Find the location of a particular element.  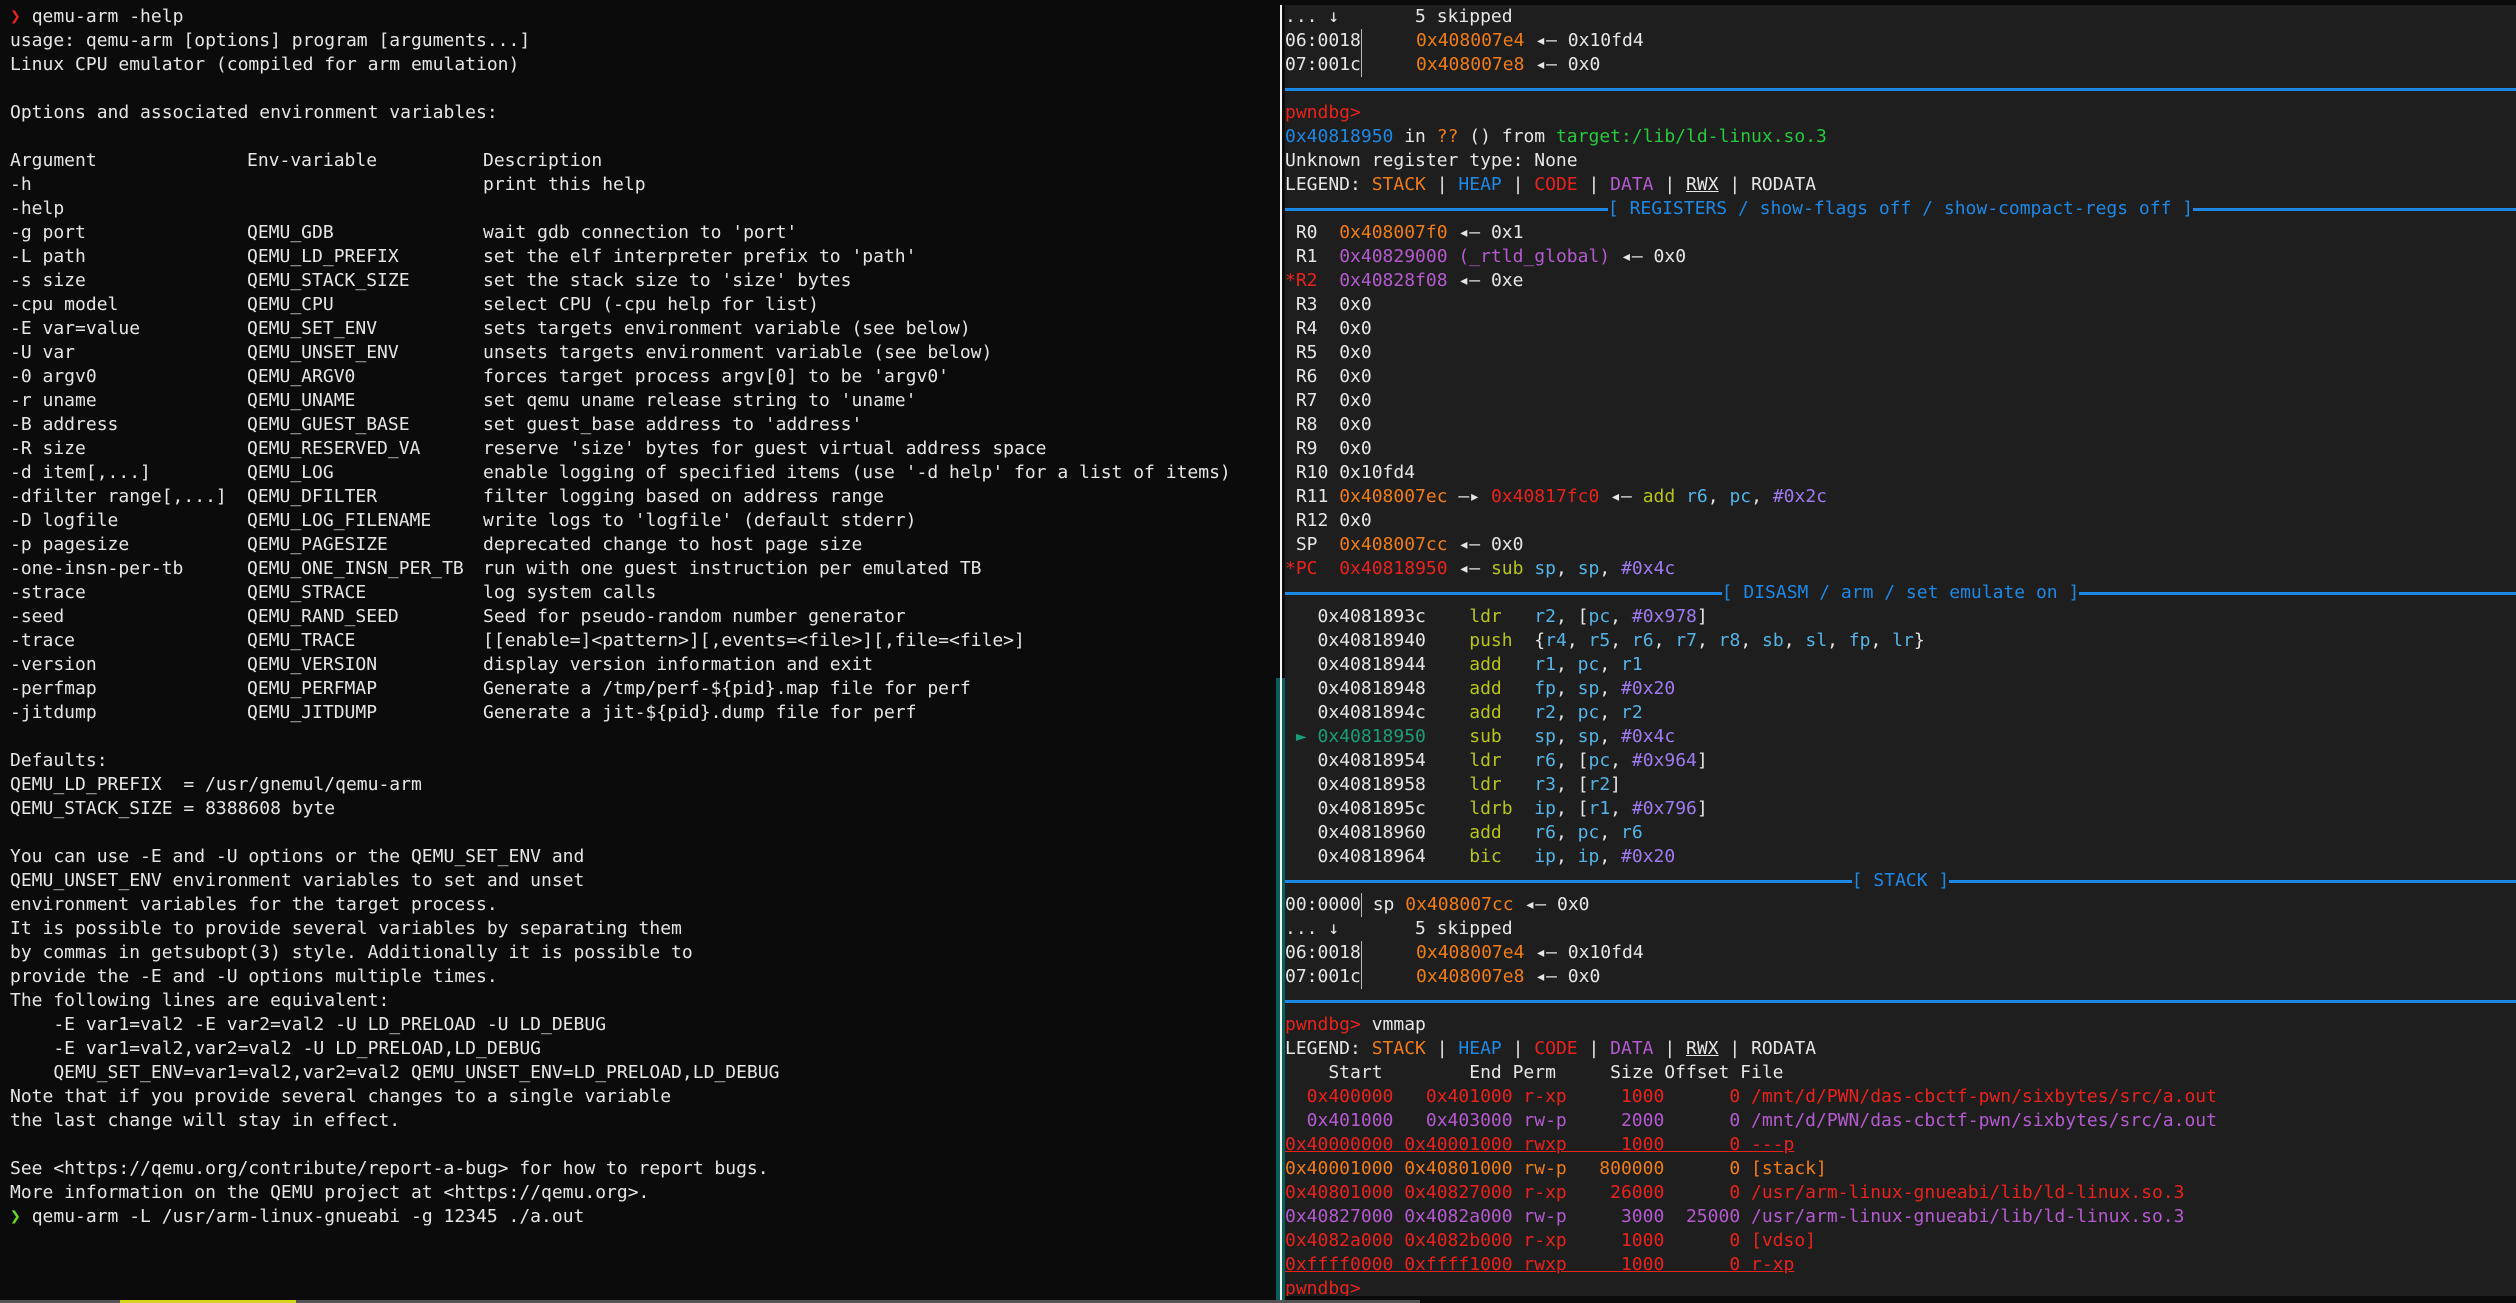

vmmap-command-line: pwndbg> vmmap is located at coordinates (1355, 1024).